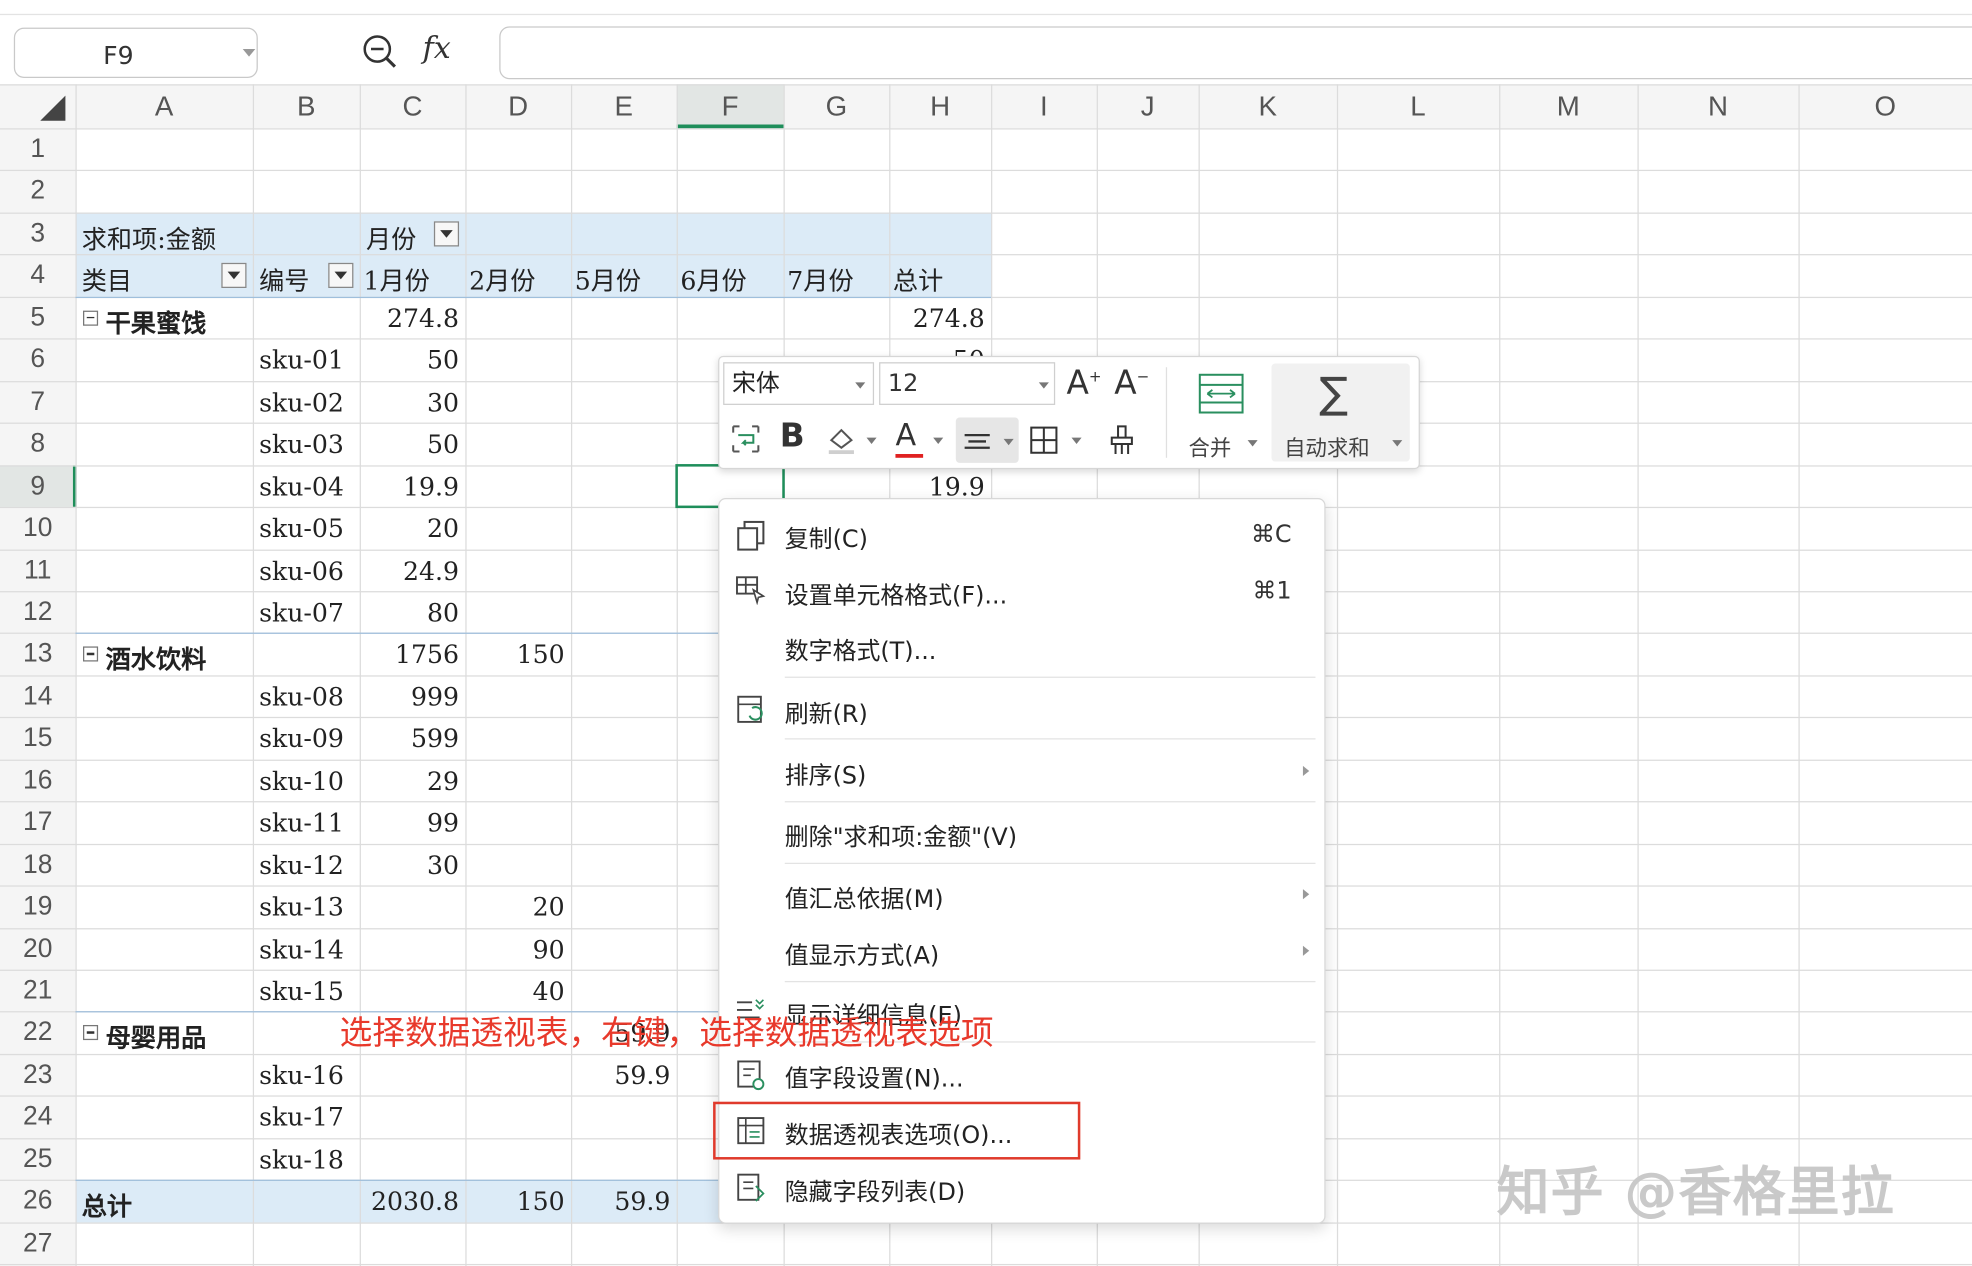 This screenshot has height=1266, width=1972. I want to click on pivot-value: 50, so click(409, 444).